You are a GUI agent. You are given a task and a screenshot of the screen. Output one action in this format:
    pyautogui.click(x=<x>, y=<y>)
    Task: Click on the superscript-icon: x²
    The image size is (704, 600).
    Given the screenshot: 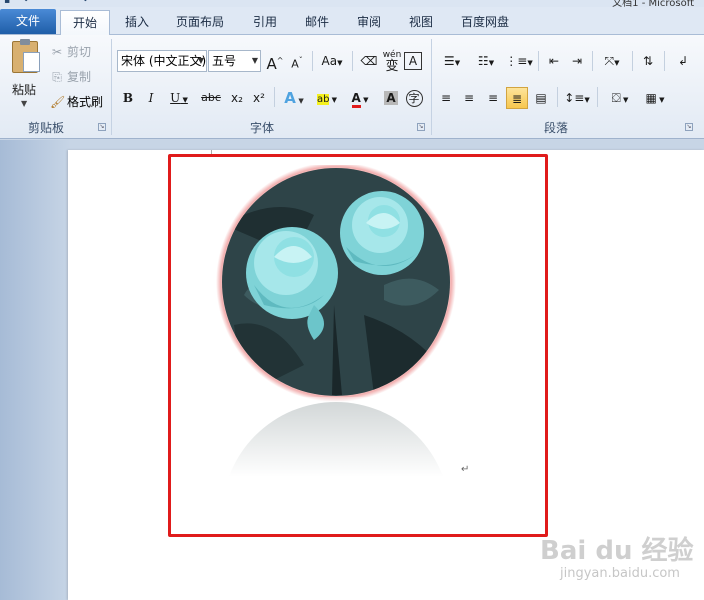 What is the action you would take?
    pyautogui.click(x=259, y=98)
    